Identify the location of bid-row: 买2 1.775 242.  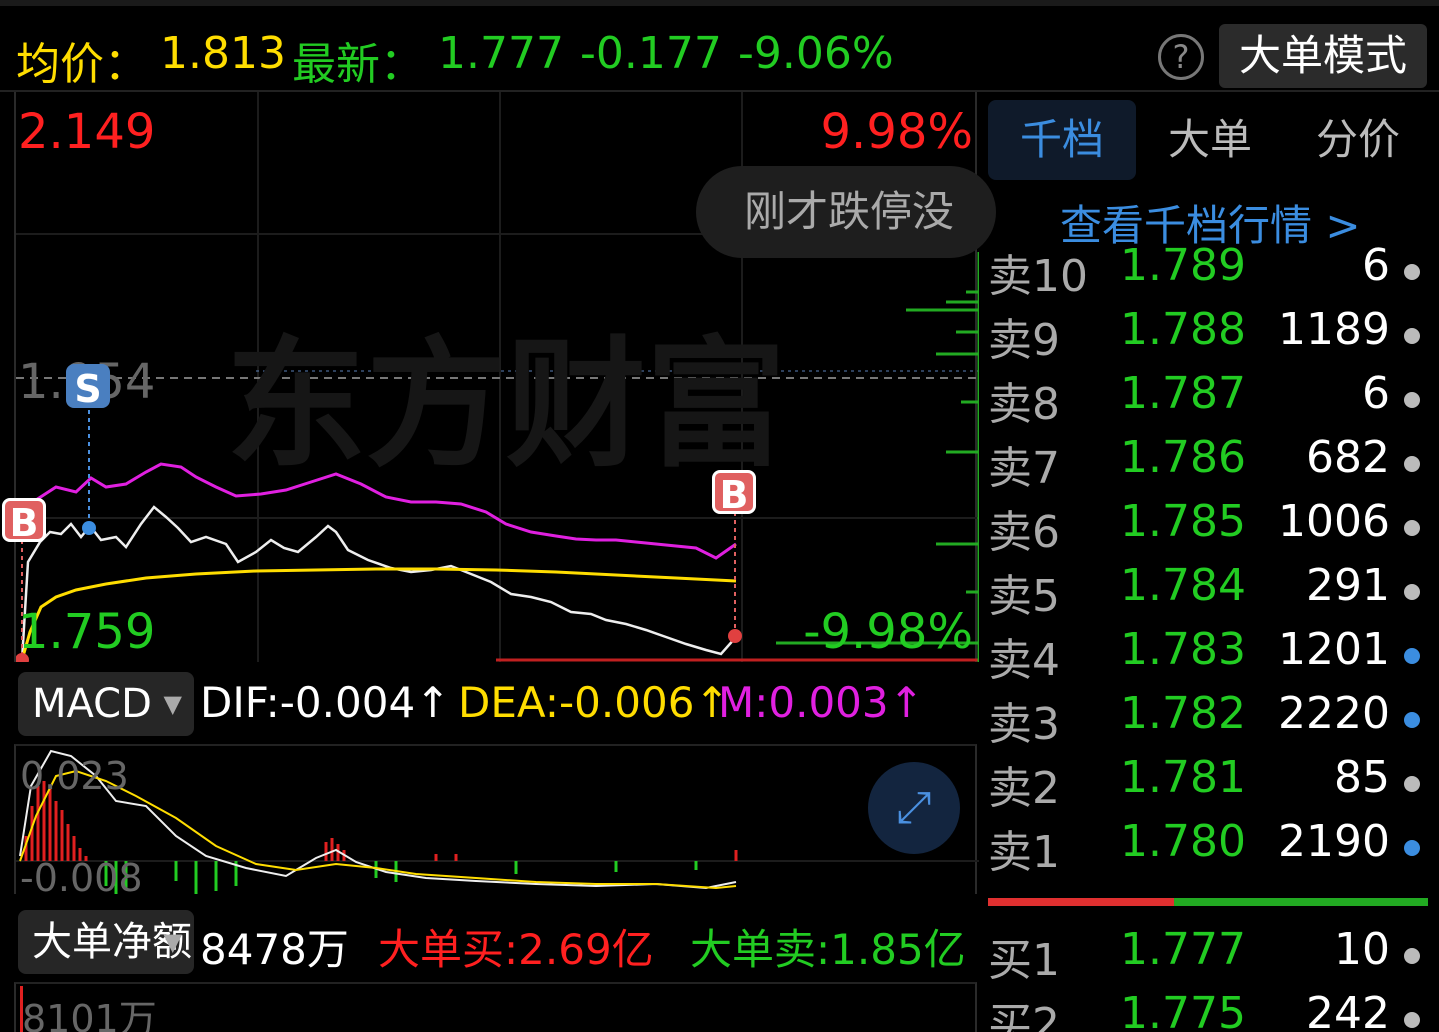
(1208, 1010).